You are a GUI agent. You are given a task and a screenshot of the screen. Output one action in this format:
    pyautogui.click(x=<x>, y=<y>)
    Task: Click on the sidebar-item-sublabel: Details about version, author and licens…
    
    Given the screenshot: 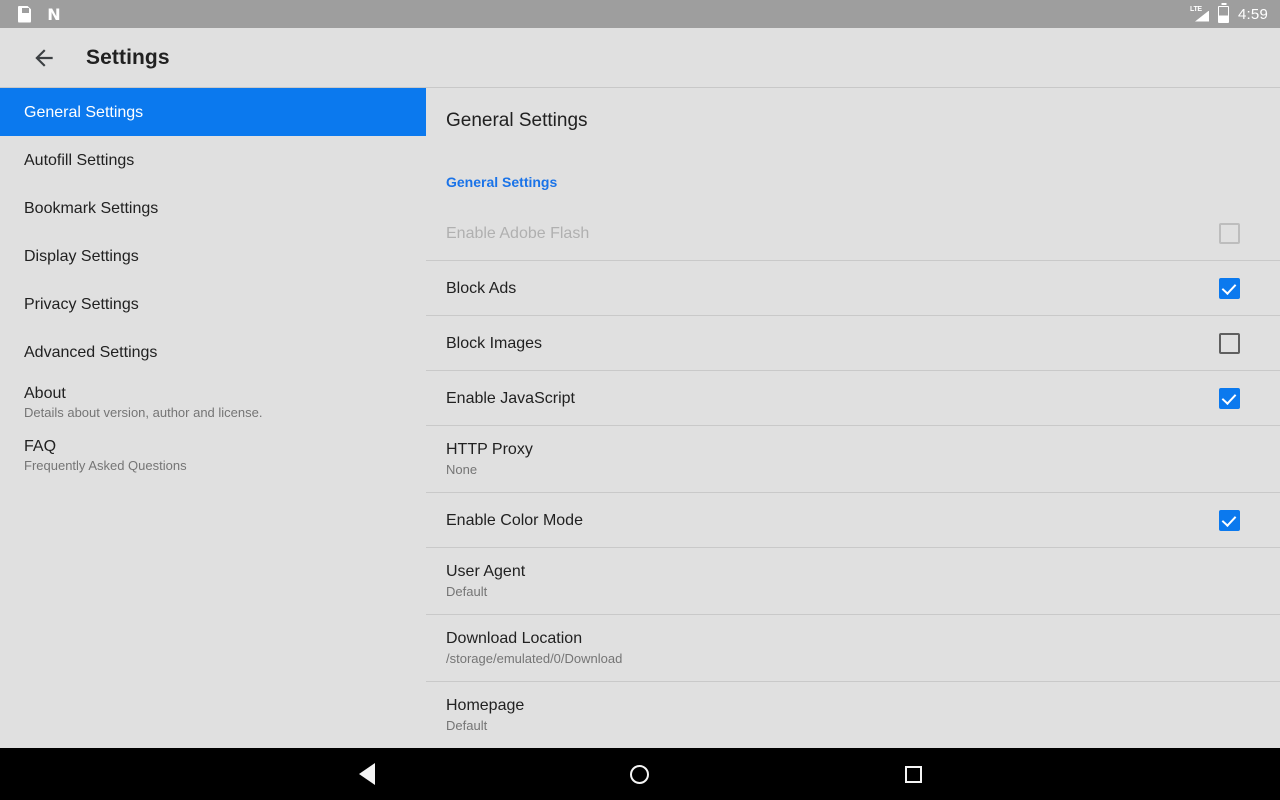 What is the action you would take?
    pyautogui.click(x=143, y=412)
    